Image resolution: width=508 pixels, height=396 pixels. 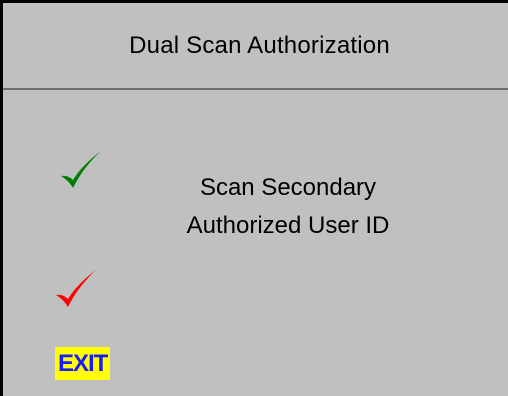 I want to click on scan-prompt: Scan Secondary Authorized User ID, so click(x=288, y=207).